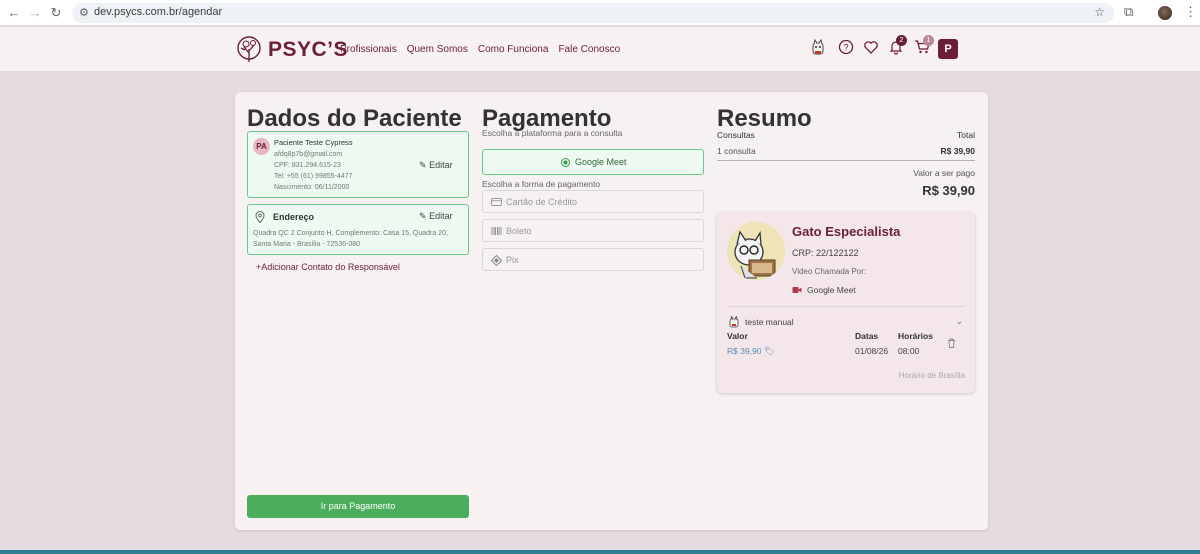  What do you see at coordinates (541, 184) in the screenshot?
I see `payment-method-label: Escolha a forma de pagamento` at bounding box center [541, 184].